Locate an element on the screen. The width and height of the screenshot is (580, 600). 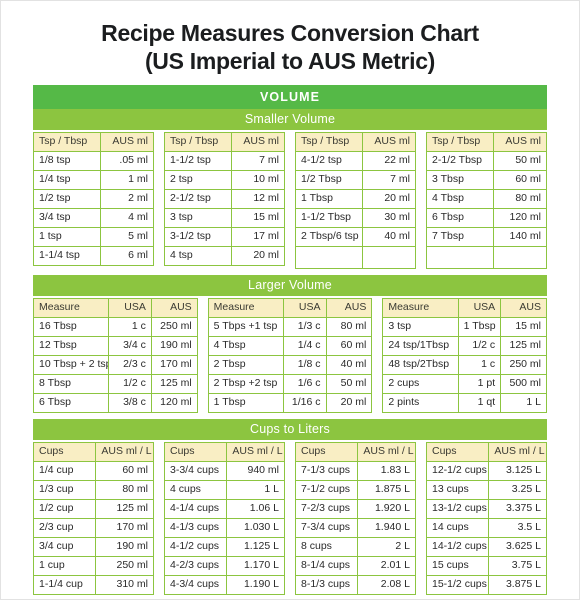
table-row: 8 cups 2 L is located at coordinates (355, 547).